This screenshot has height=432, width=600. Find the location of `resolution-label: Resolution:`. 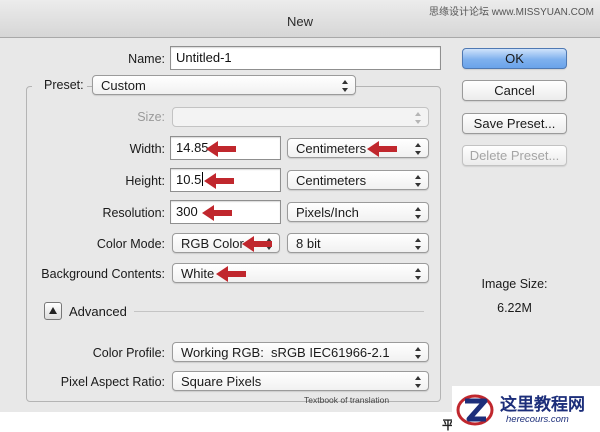

resolution-label: Resolution: is located at coordinates (133, 213).